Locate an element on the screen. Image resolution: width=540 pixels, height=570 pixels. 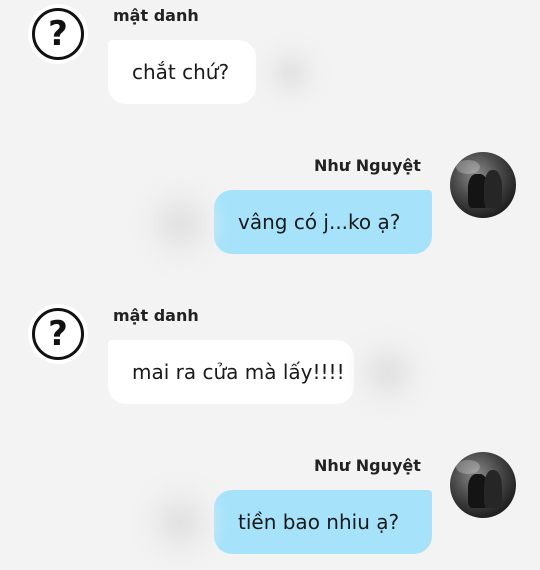
message-bubble: mai ra cửa mà lấy!!!! is located at coordinates (231, 372).